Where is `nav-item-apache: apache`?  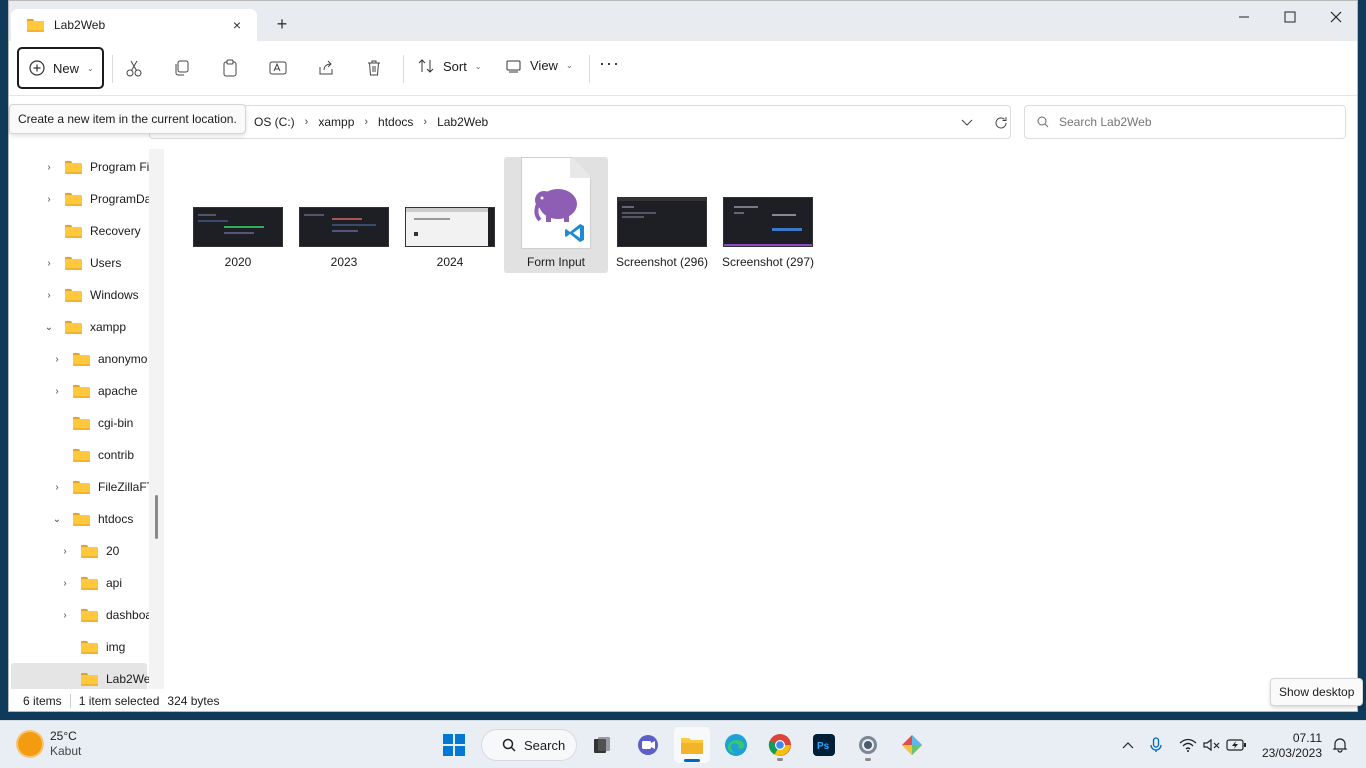
nav-item-apache: apache is located at coordinates (105, 391).